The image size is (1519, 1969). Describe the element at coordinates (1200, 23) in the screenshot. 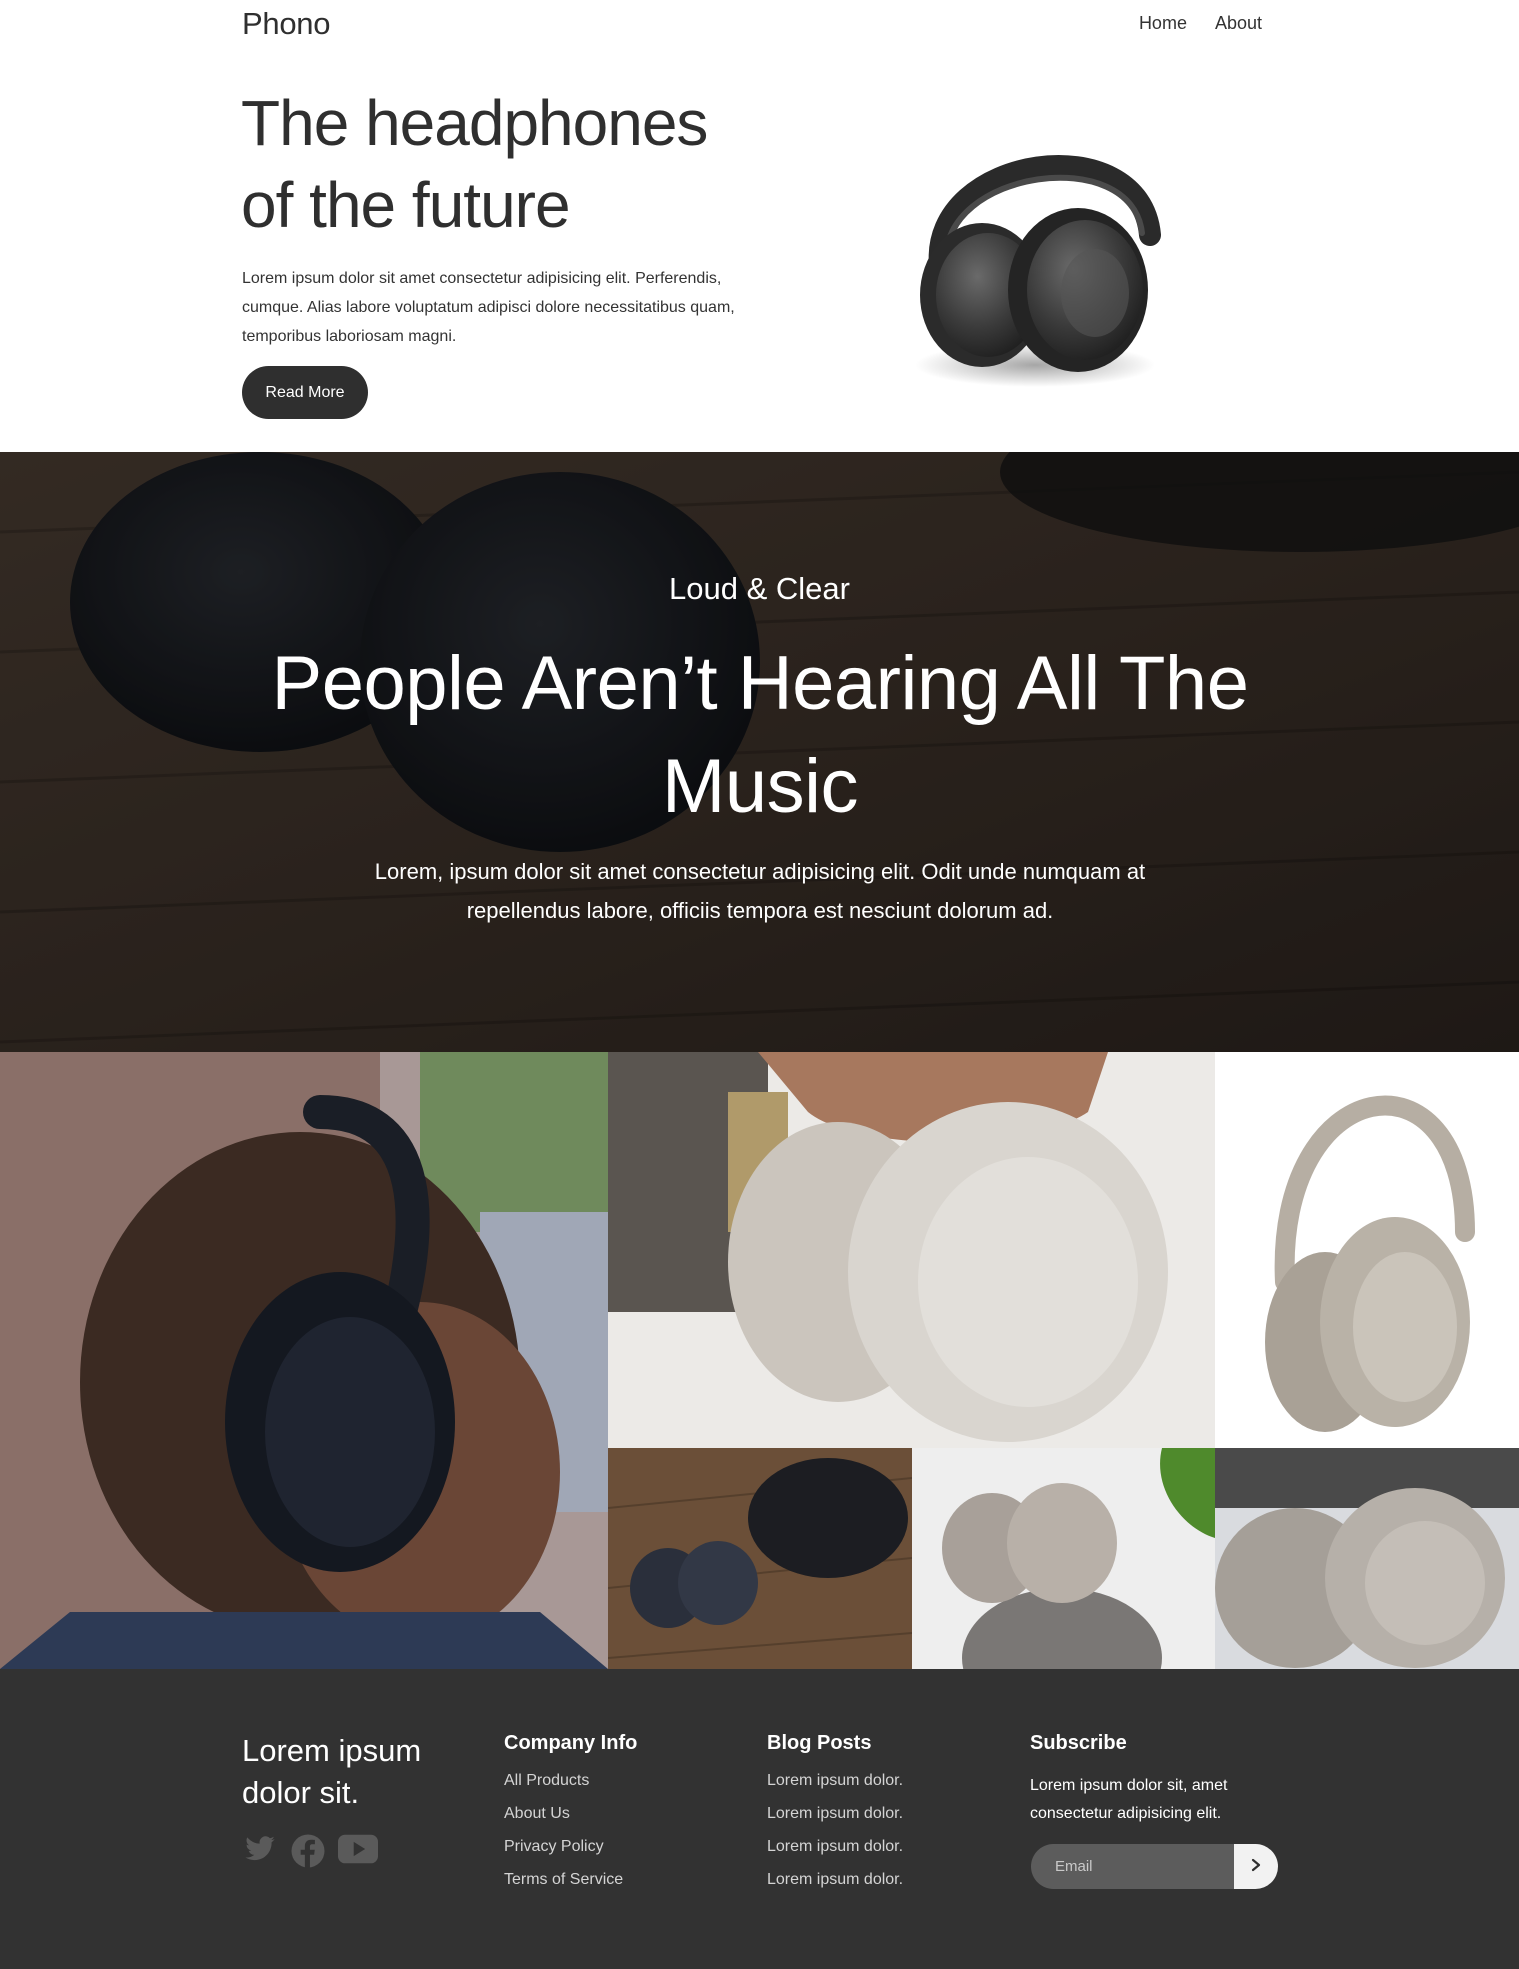

I see `nav-links: Home About` at that location.